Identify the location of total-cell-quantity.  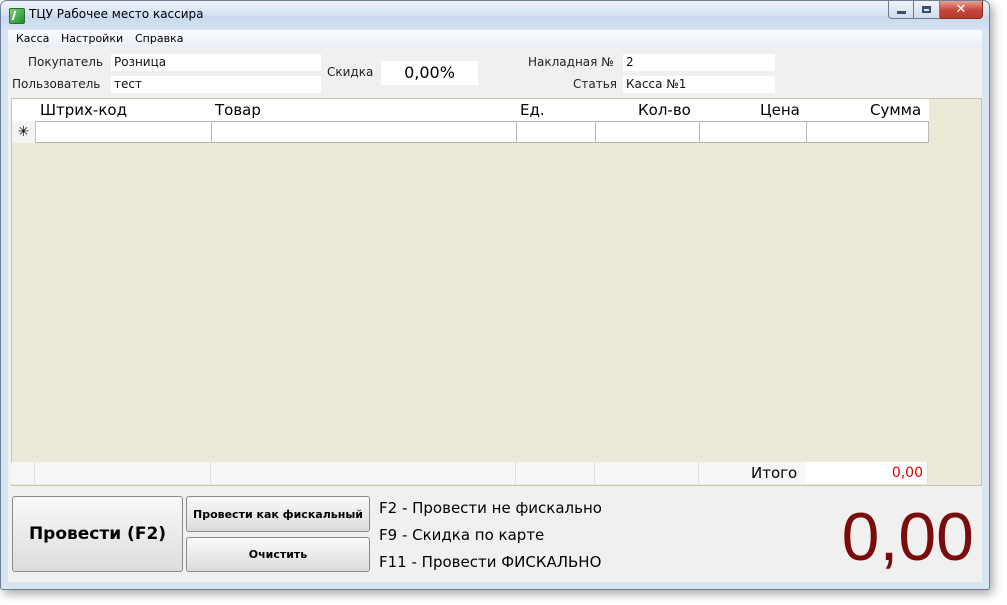
(647, 473).